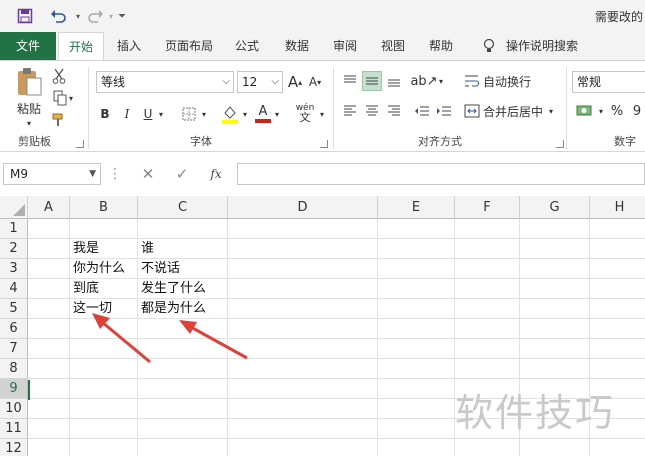 The image size is (645, 456). What do you see at coordinates (218, 342) in the screenshot?
I see `arrow-to-c5` at bounding box center [218, 342].